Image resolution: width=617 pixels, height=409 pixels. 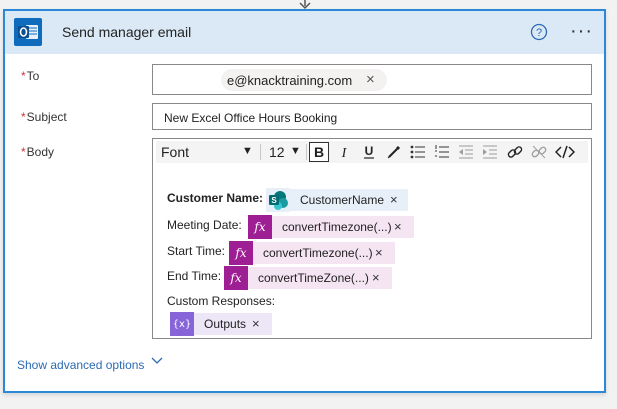 What do you see at coordinates (442, 152) in the screenshot?
I see `numbered-list-icon` at bounding box center [442, 152].